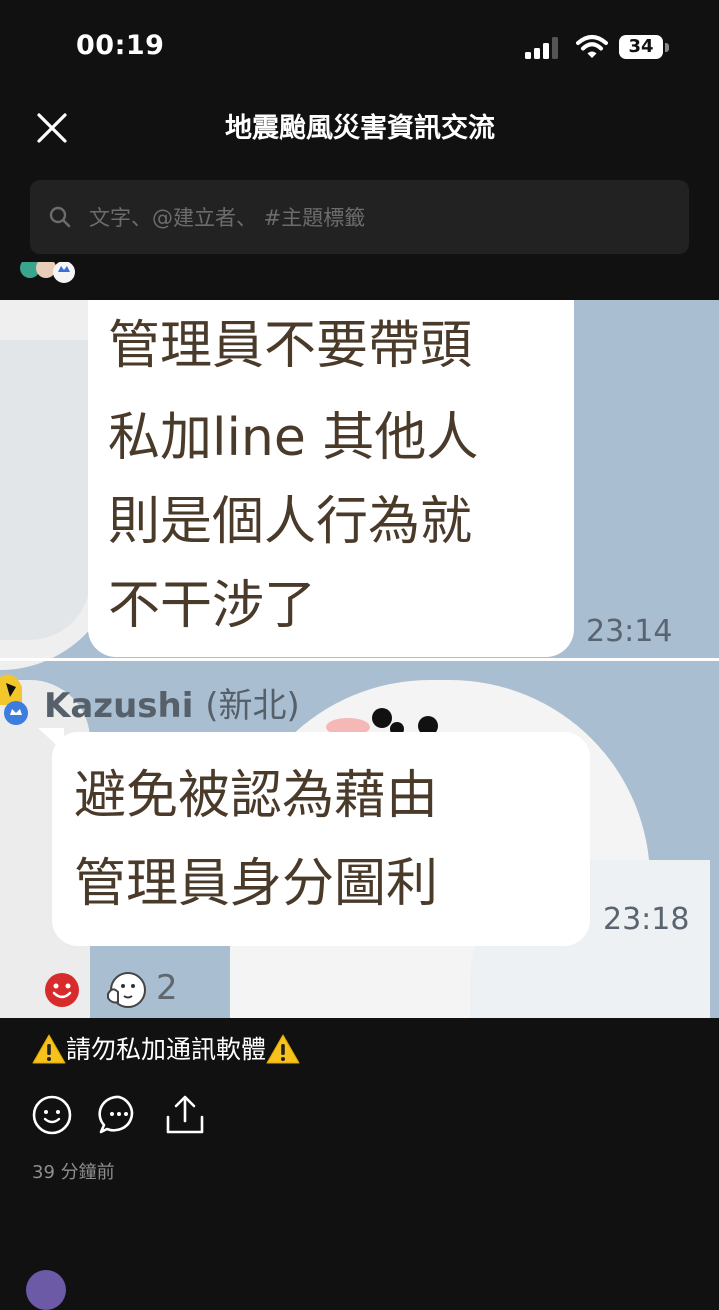  I want to click on bubble-line: 私加line 其他人, so click(293, 438).